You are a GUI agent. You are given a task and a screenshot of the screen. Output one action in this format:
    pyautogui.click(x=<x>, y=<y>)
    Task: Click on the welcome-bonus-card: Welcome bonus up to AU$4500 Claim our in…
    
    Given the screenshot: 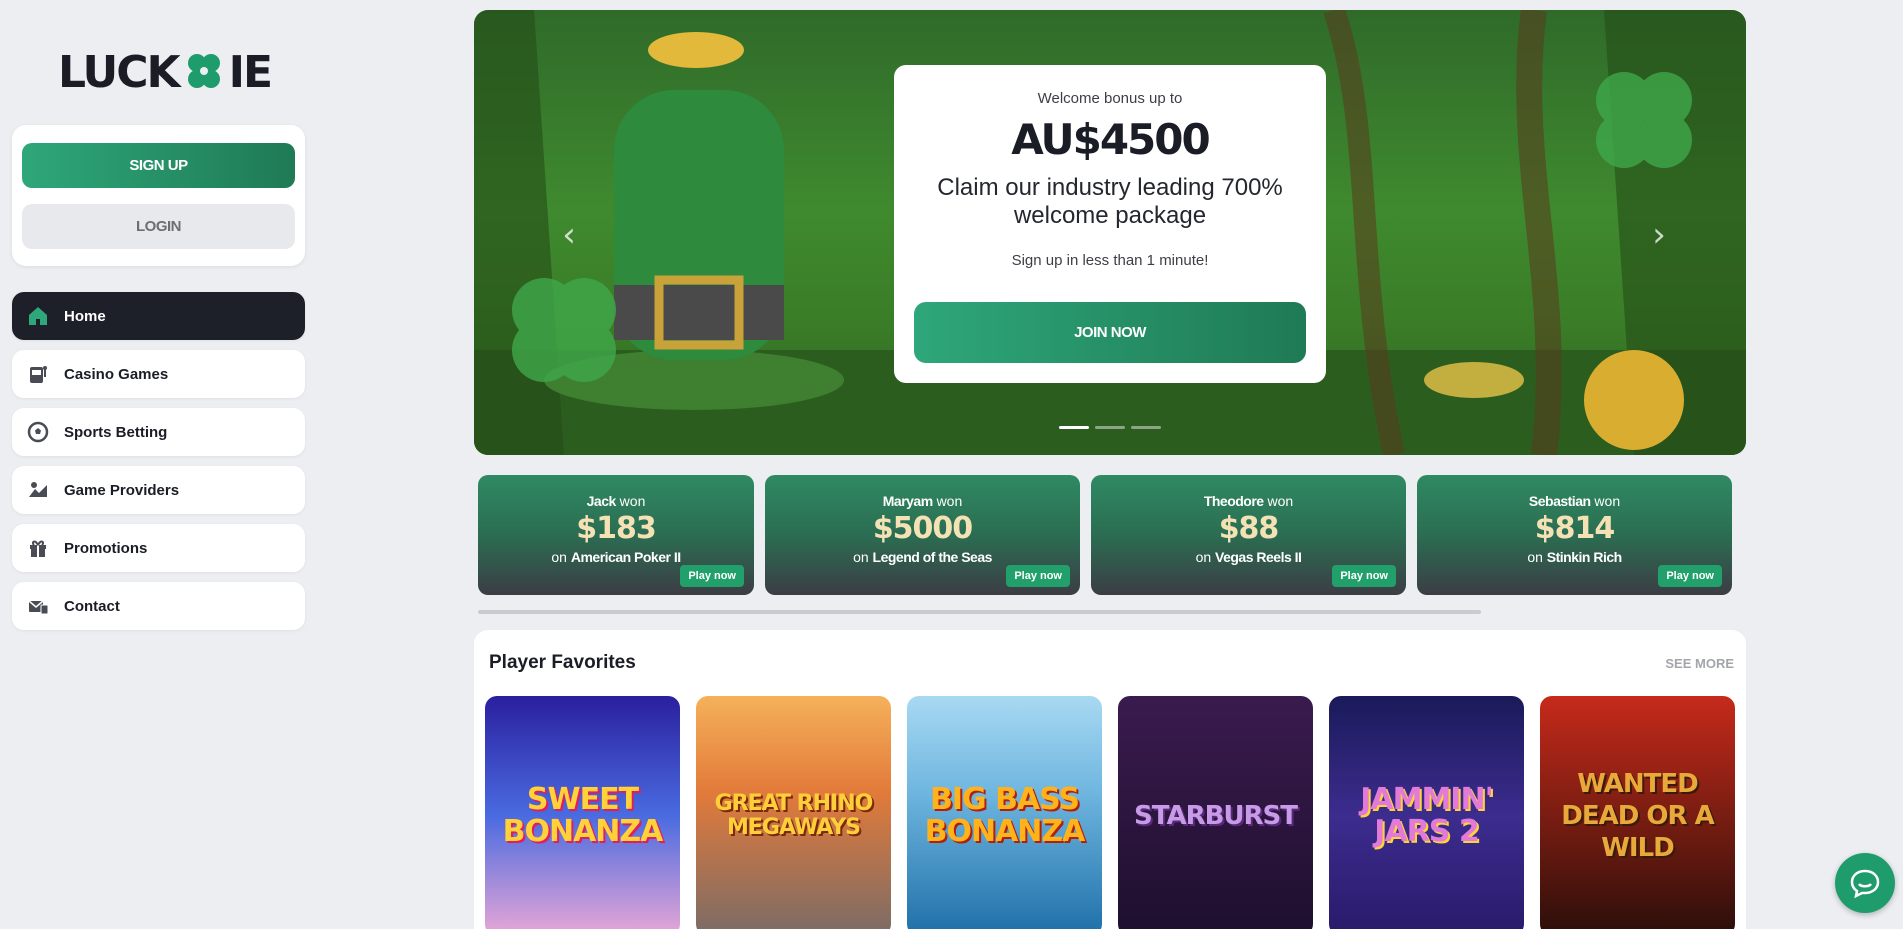 What is the action you would take?
    pyautogui.click(x=1110, y=224)
    